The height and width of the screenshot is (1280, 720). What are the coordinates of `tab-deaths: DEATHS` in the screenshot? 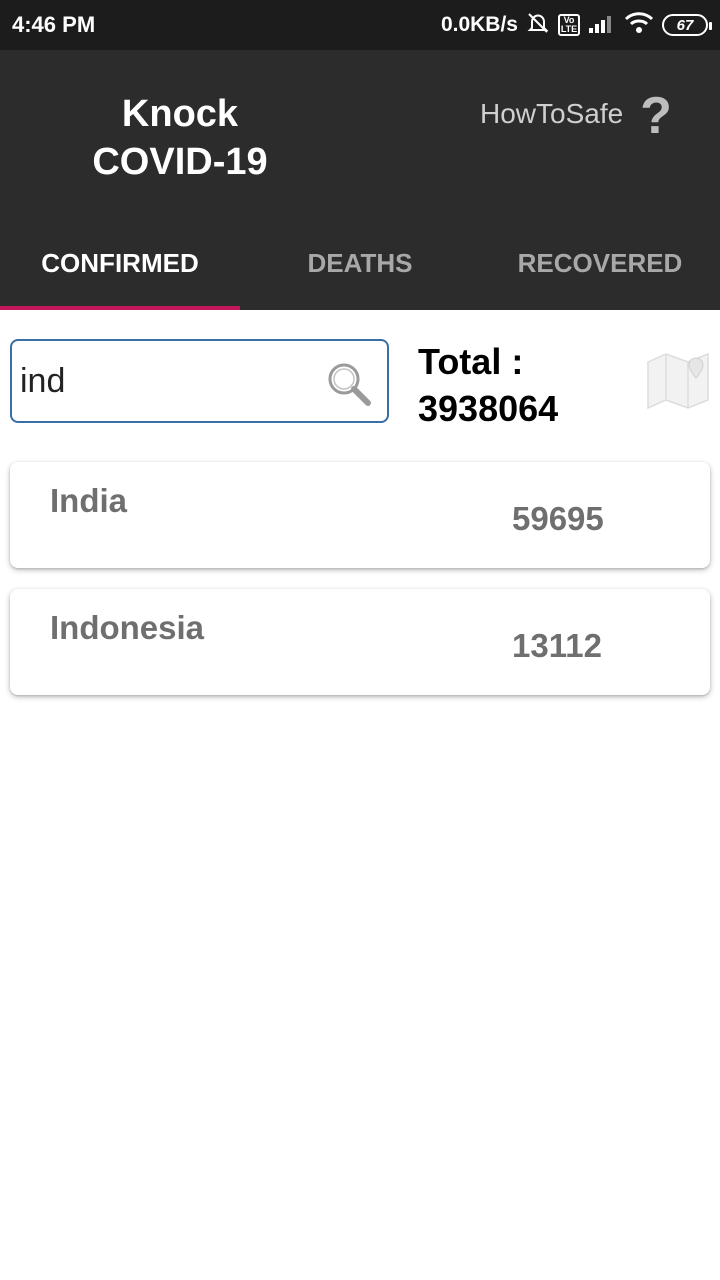 It's located at (360, 270).